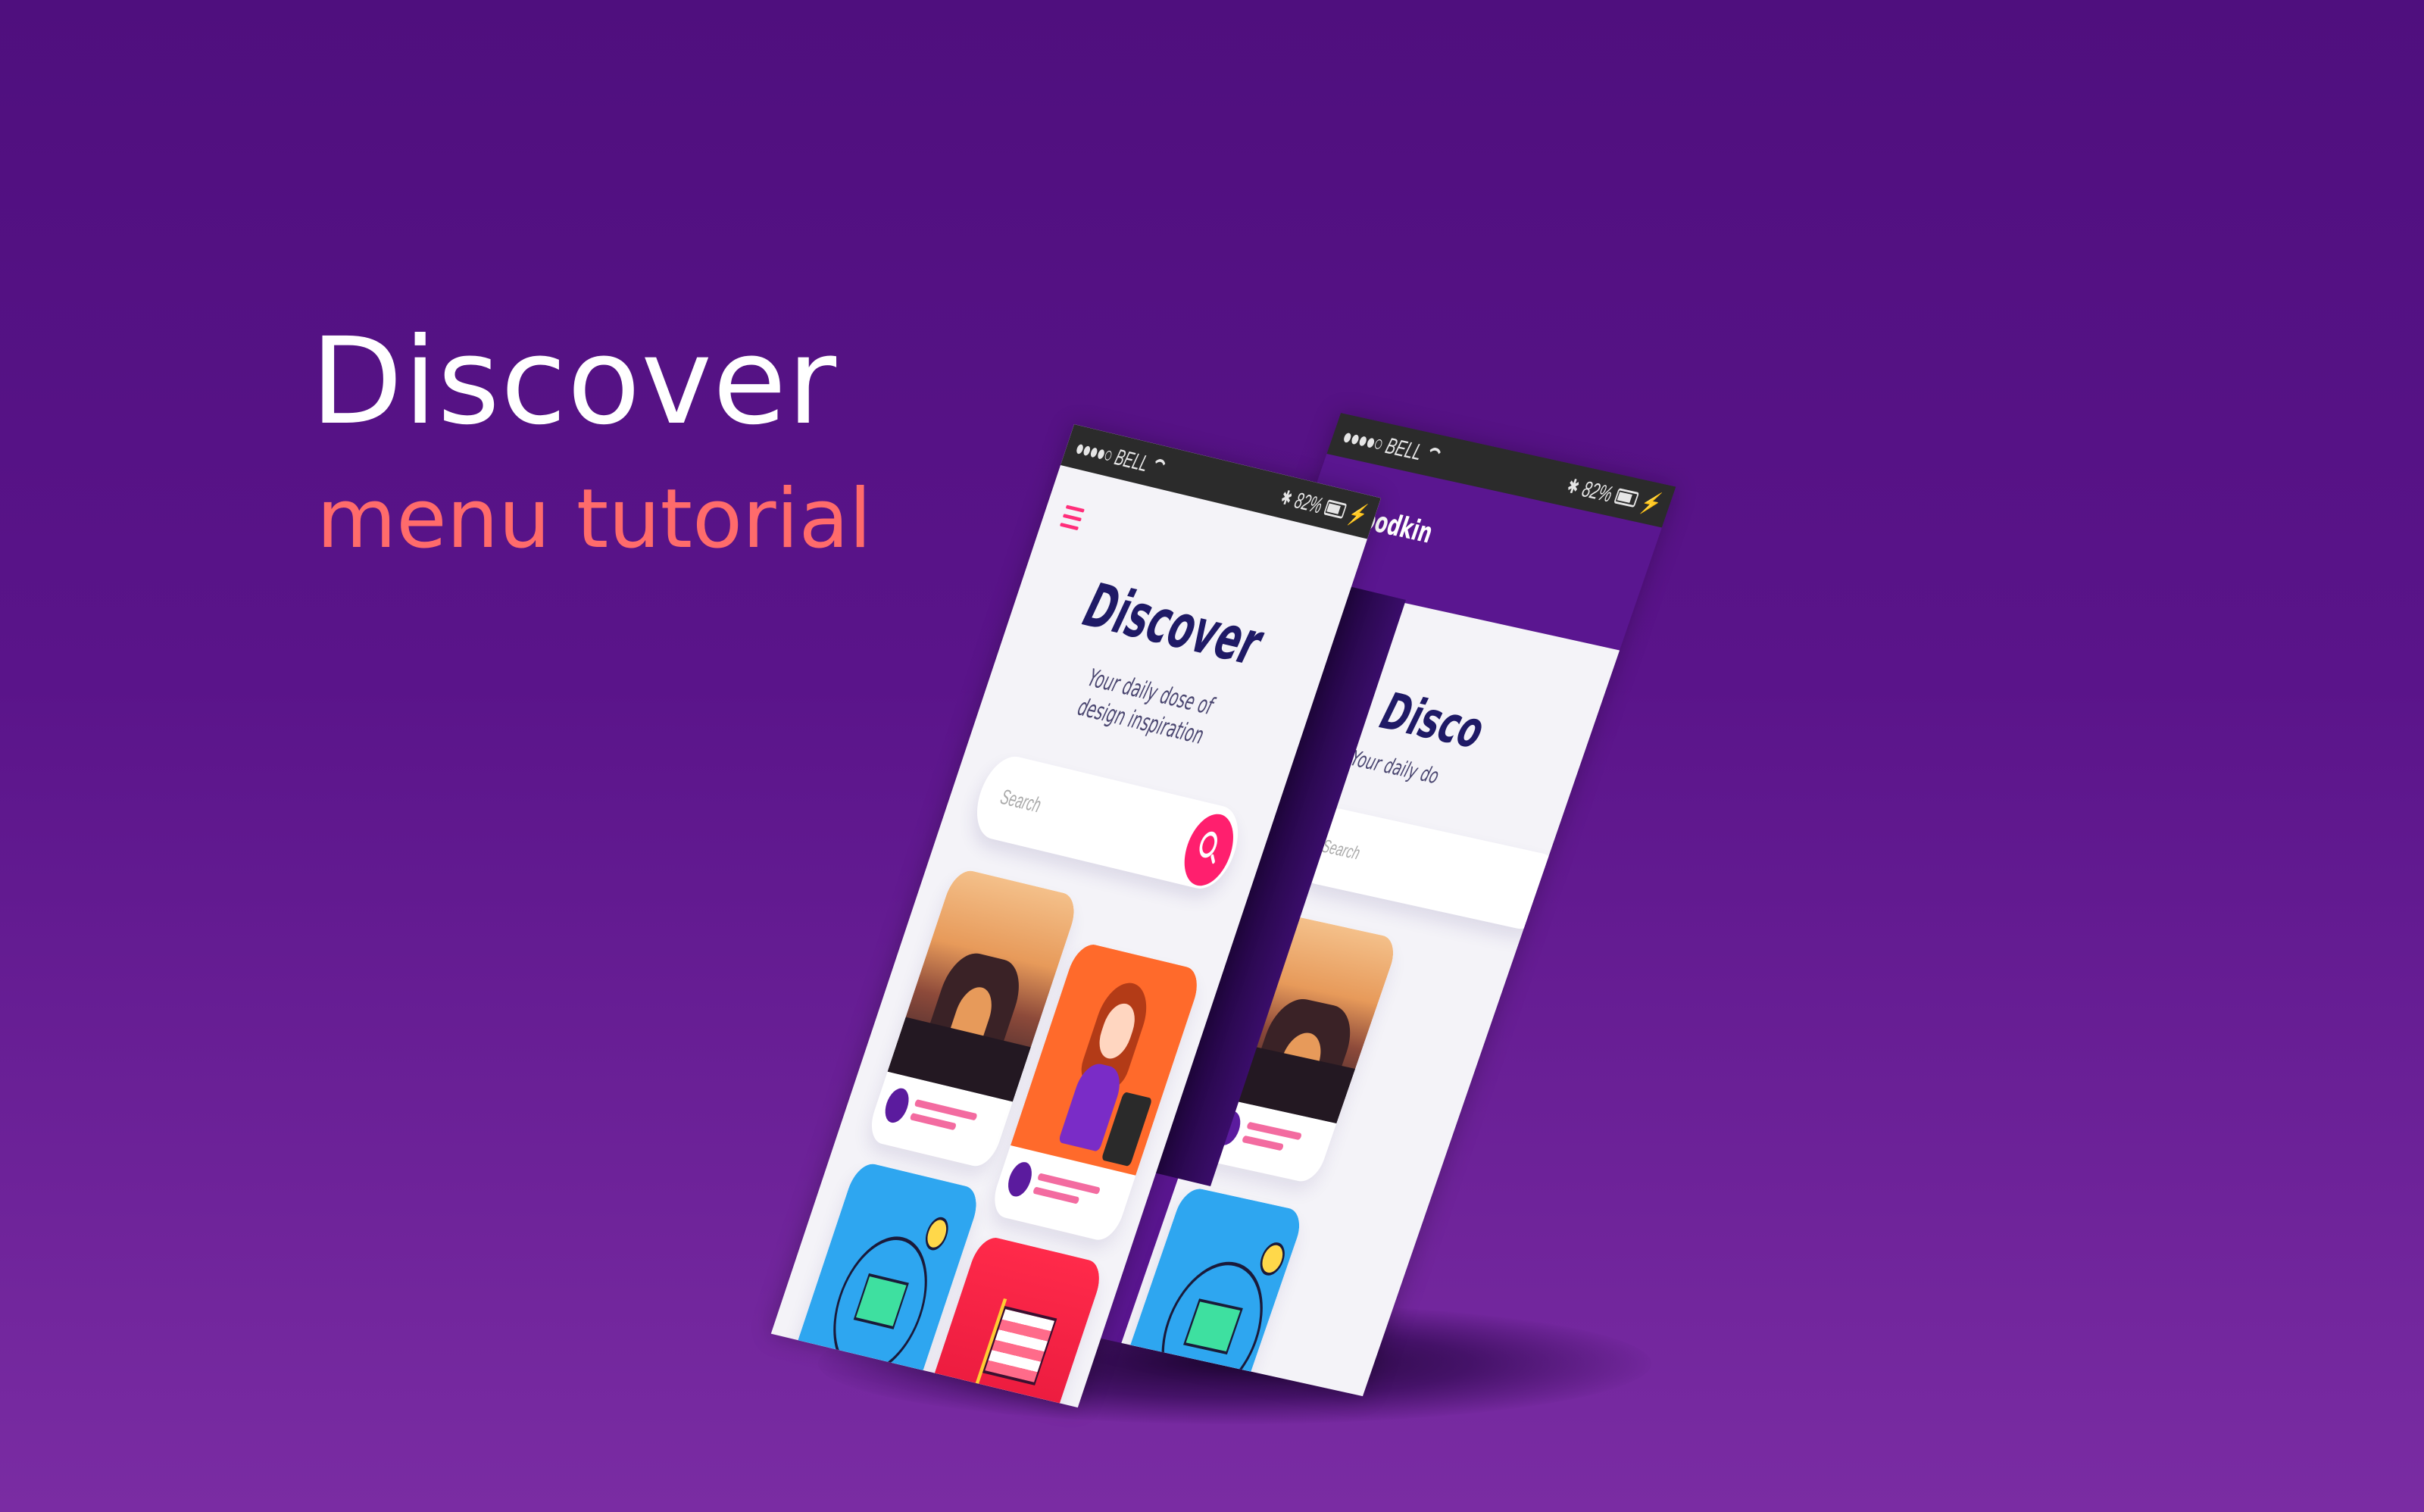  I want to click on hero-title: Discover, so click(574, 381).